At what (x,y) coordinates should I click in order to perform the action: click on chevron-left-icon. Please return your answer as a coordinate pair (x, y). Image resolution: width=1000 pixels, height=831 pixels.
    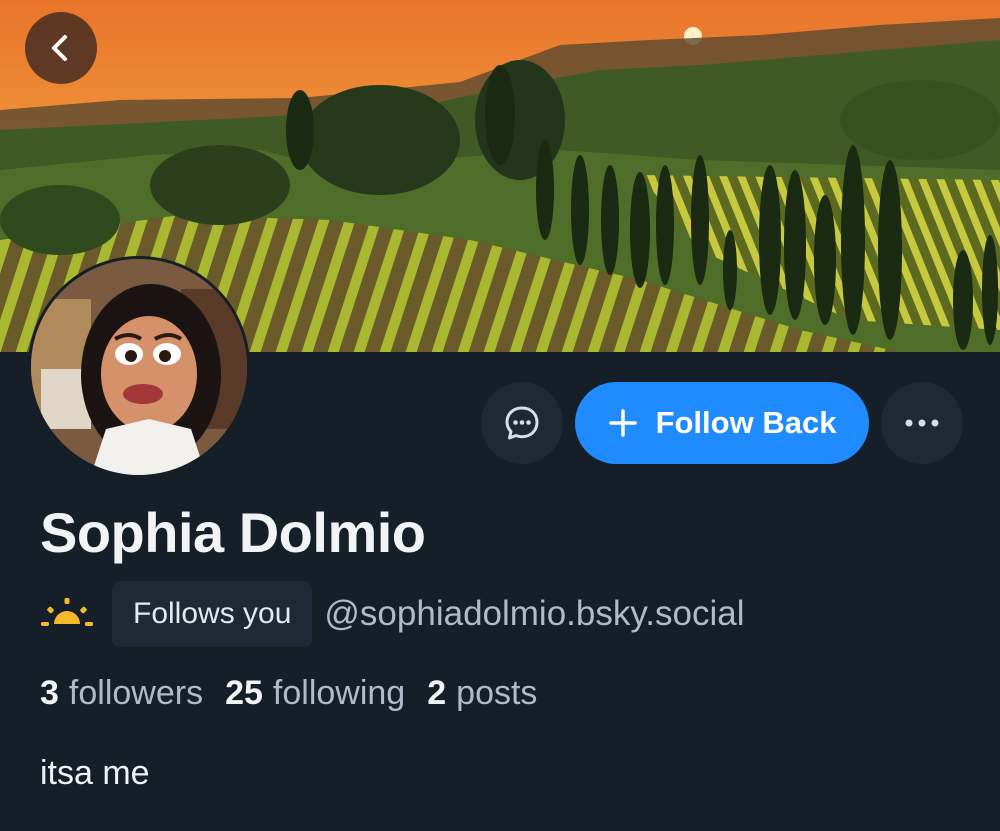
    Looking at the image, I should click on (59, 48).